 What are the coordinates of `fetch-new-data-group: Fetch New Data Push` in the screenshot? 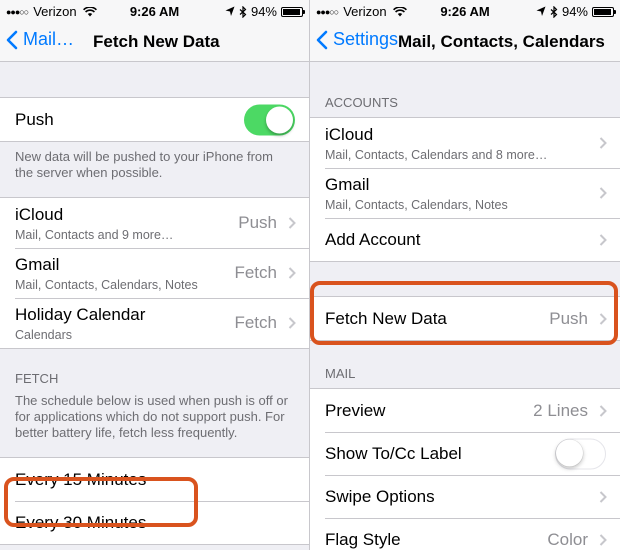 It's located at (465, 318).